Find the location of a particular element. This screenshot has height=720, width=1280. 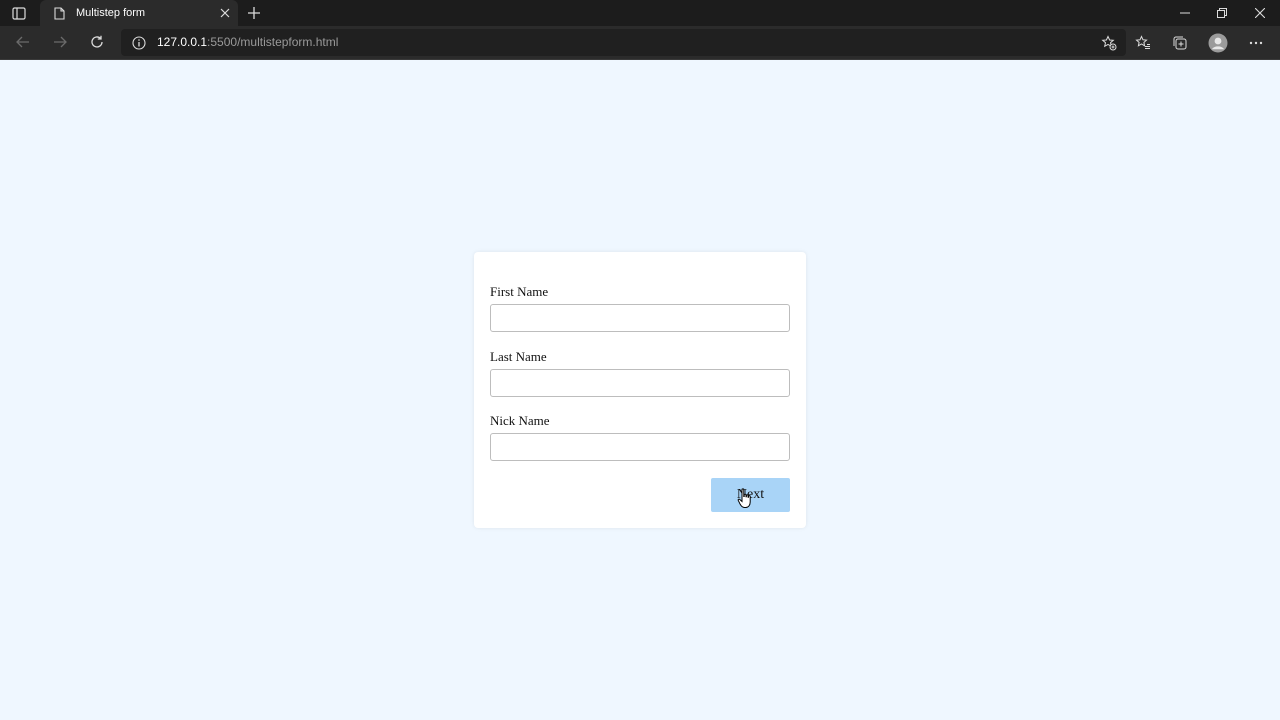

collections-icon is located at coordinates (1180, 43).